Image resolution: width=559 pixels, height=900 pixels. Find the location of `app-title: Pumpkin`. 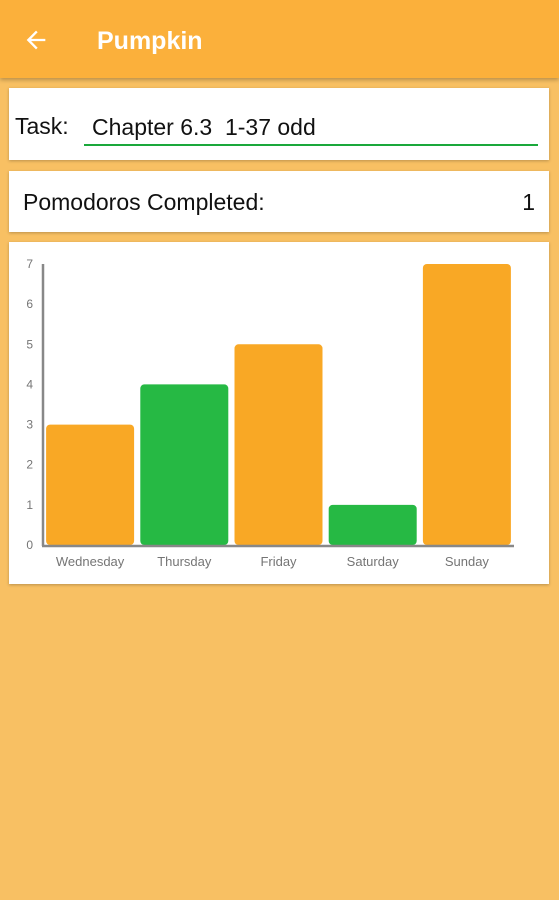

app-title: Pumpkin is located at coordinates (150, 41).